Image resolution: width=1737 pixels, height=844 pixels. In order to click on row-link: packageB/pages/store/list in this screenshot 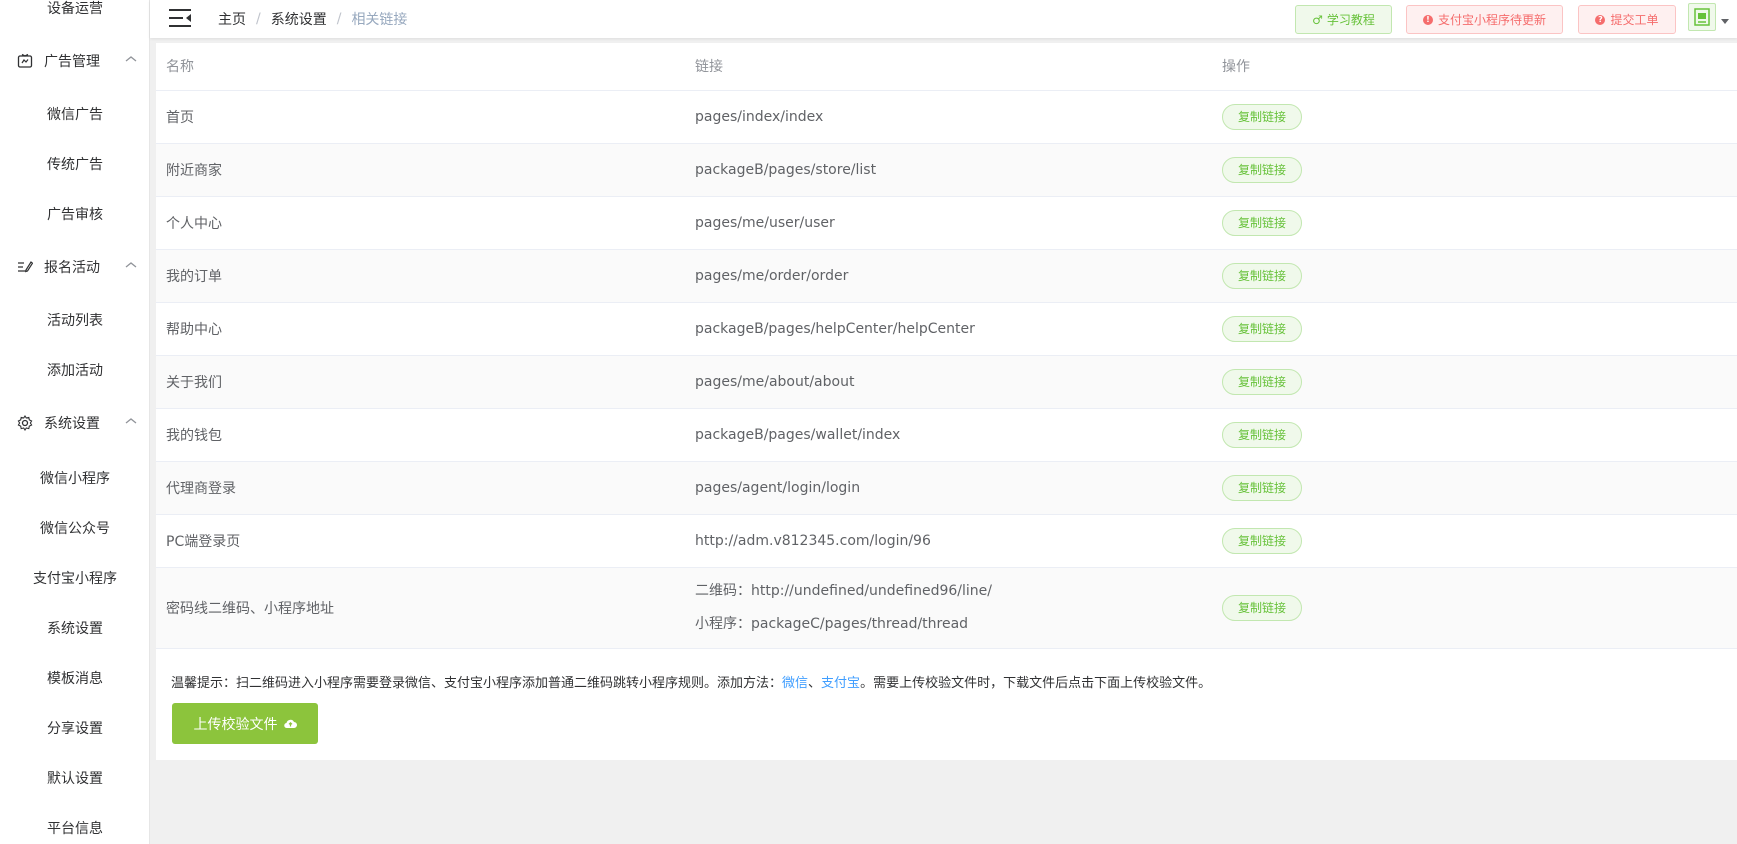, I will do `click(948, 170)`.